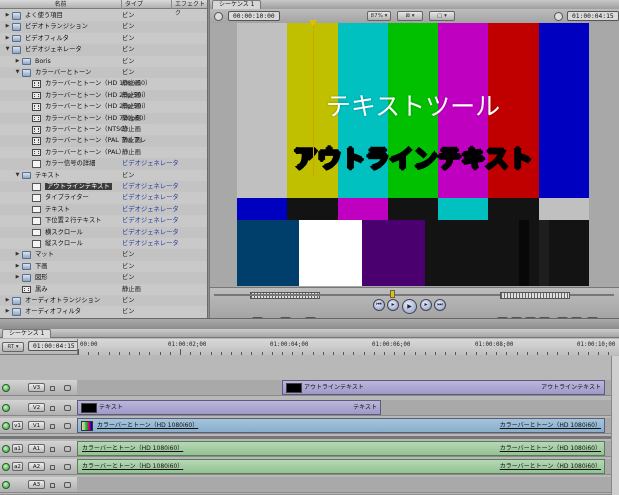 The image size is (619, 495). I want to click on browser-row: カラーバーとトーン（HD 1080i60）静止画, so click(104, 83).